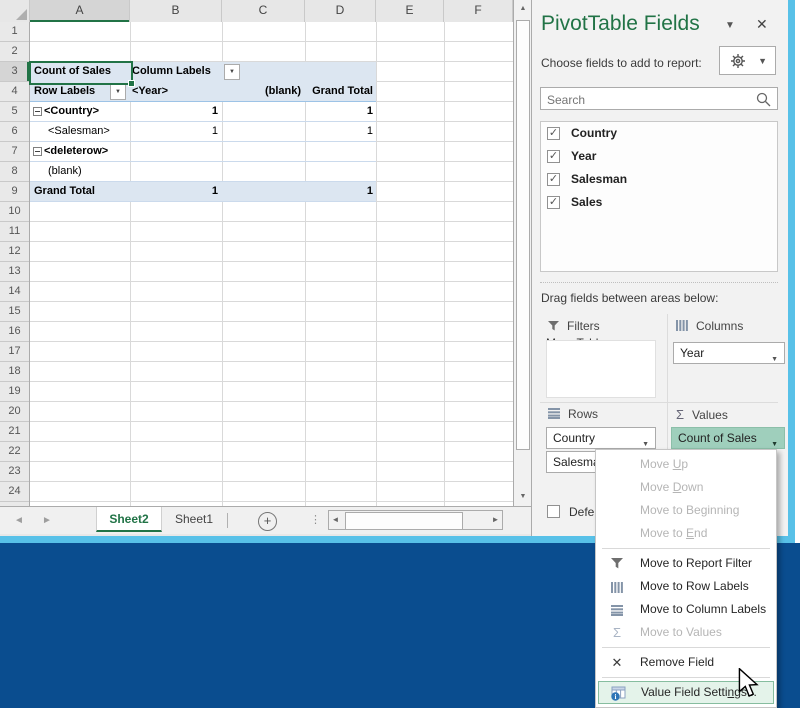 The image size is (800, 708). Describe the element at coordinates (686, 586) in the screenshot. I see `menu-item-move-to-row-labels: Move to Row Labels` at that location.